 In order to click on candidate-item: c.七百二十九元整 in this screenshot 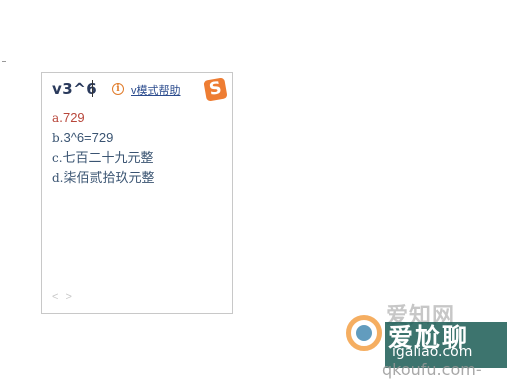, I will do `click(103, 158)`.